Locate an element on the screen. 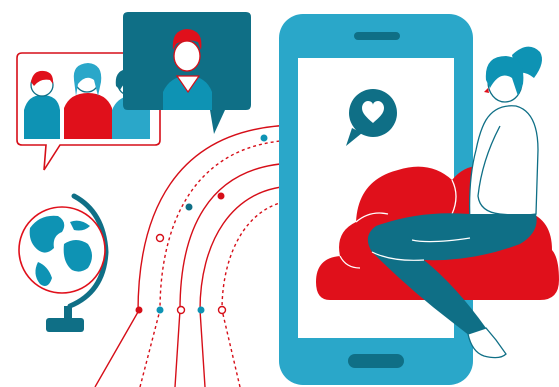  phone-home-button is located at coordinates (376, 361).